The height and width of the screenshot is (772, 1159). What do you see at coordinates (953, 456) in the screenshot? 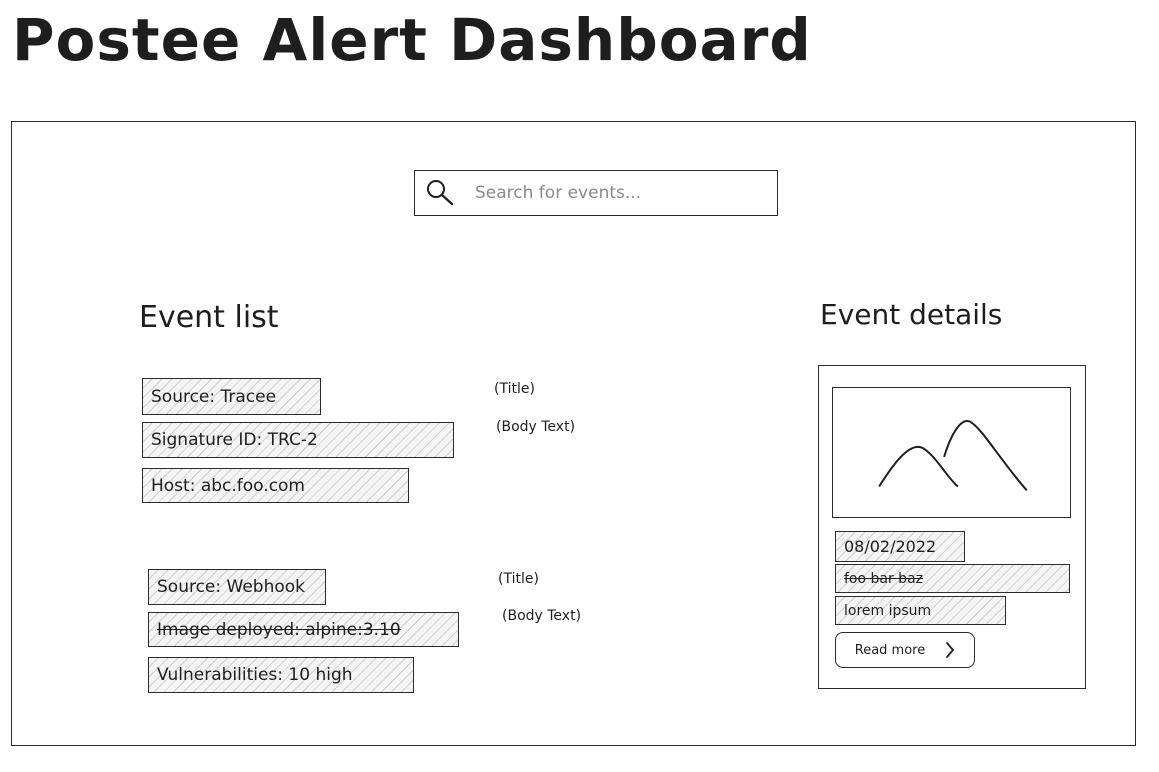
I see `mountain-image-icon` at bounding box center [953, 456].